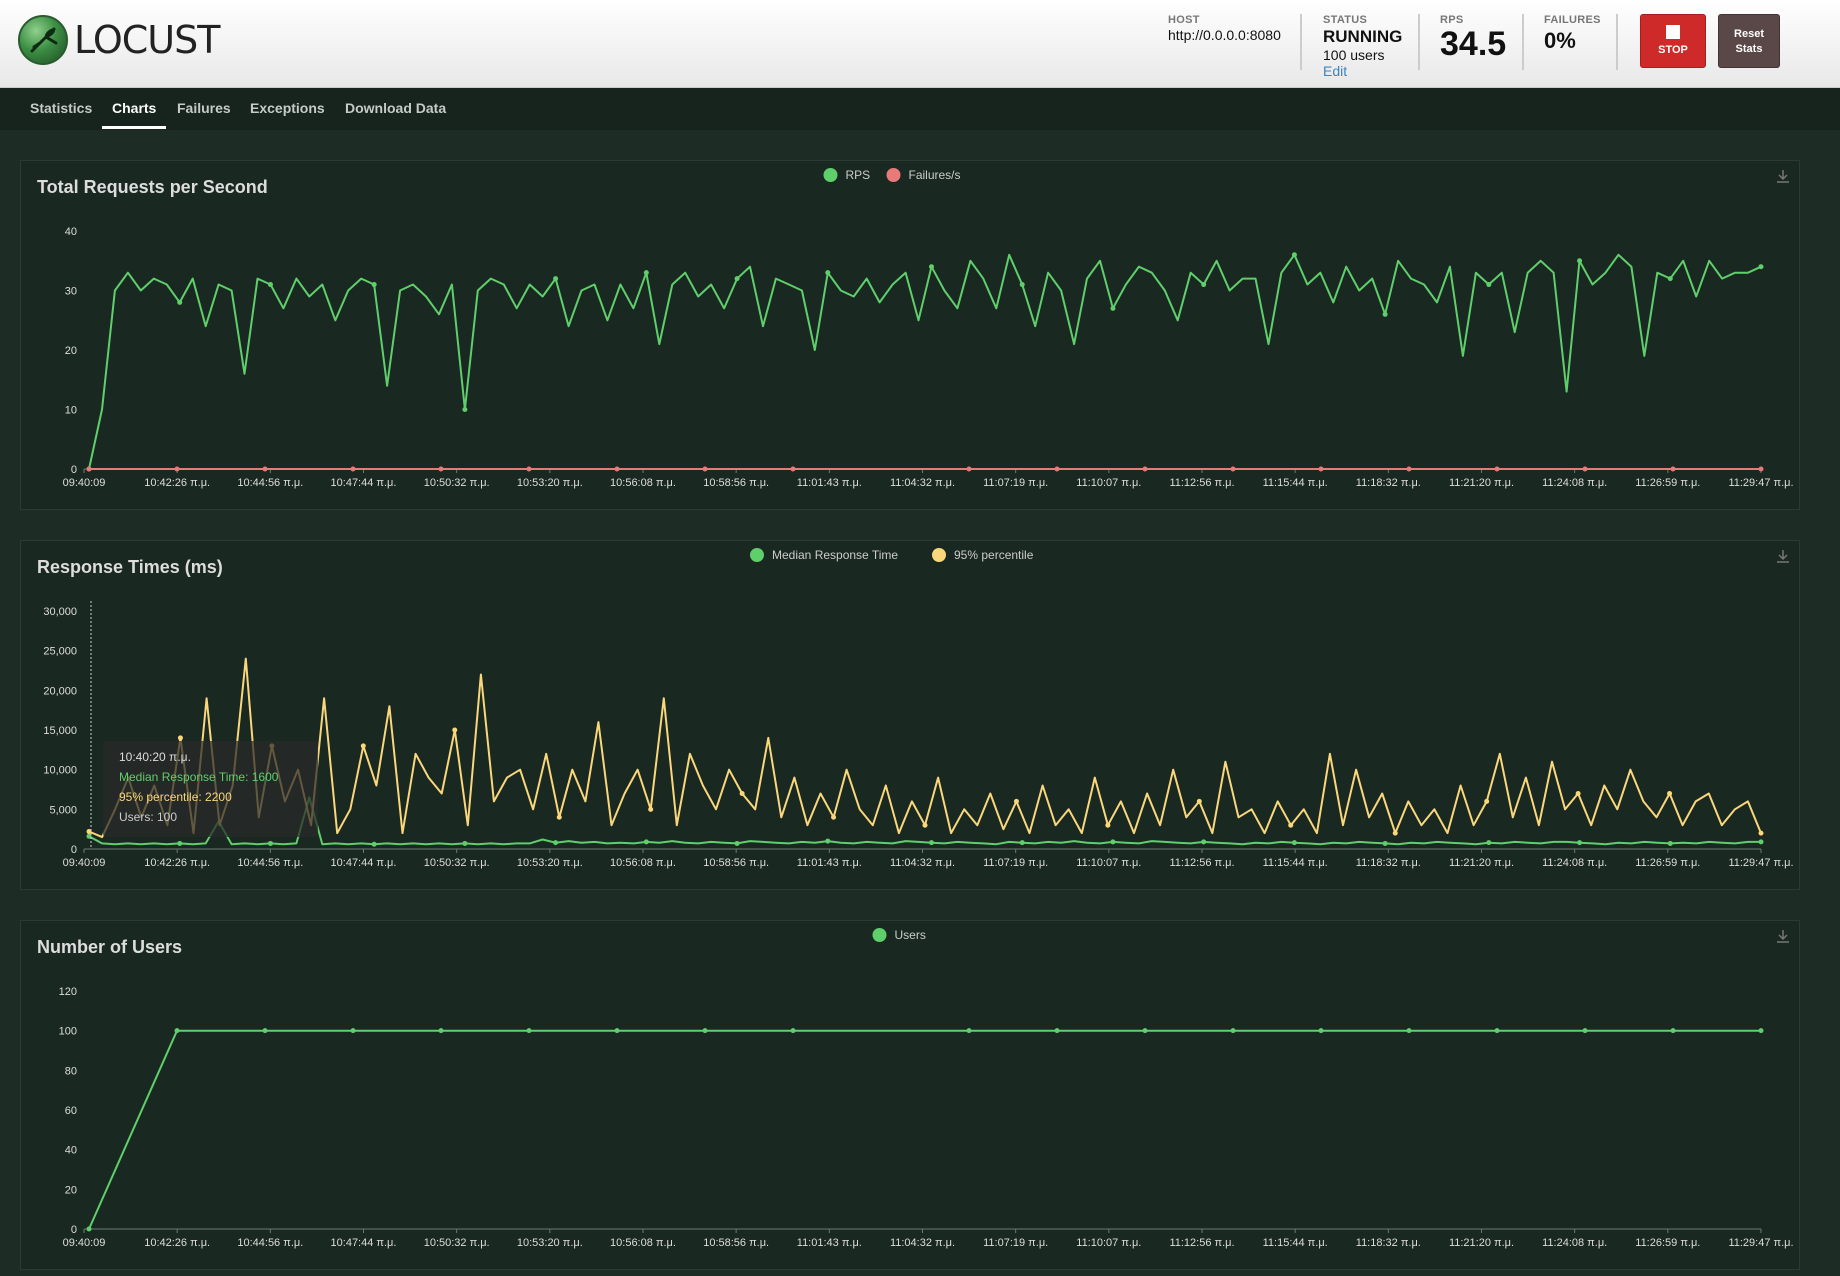 The width and height of the screenshot is (1840, 1276). What do you see at coordinates (60, 691) in the screenshot?
I see `y-tick-label: 20,000` at bounding box center [60, 691].